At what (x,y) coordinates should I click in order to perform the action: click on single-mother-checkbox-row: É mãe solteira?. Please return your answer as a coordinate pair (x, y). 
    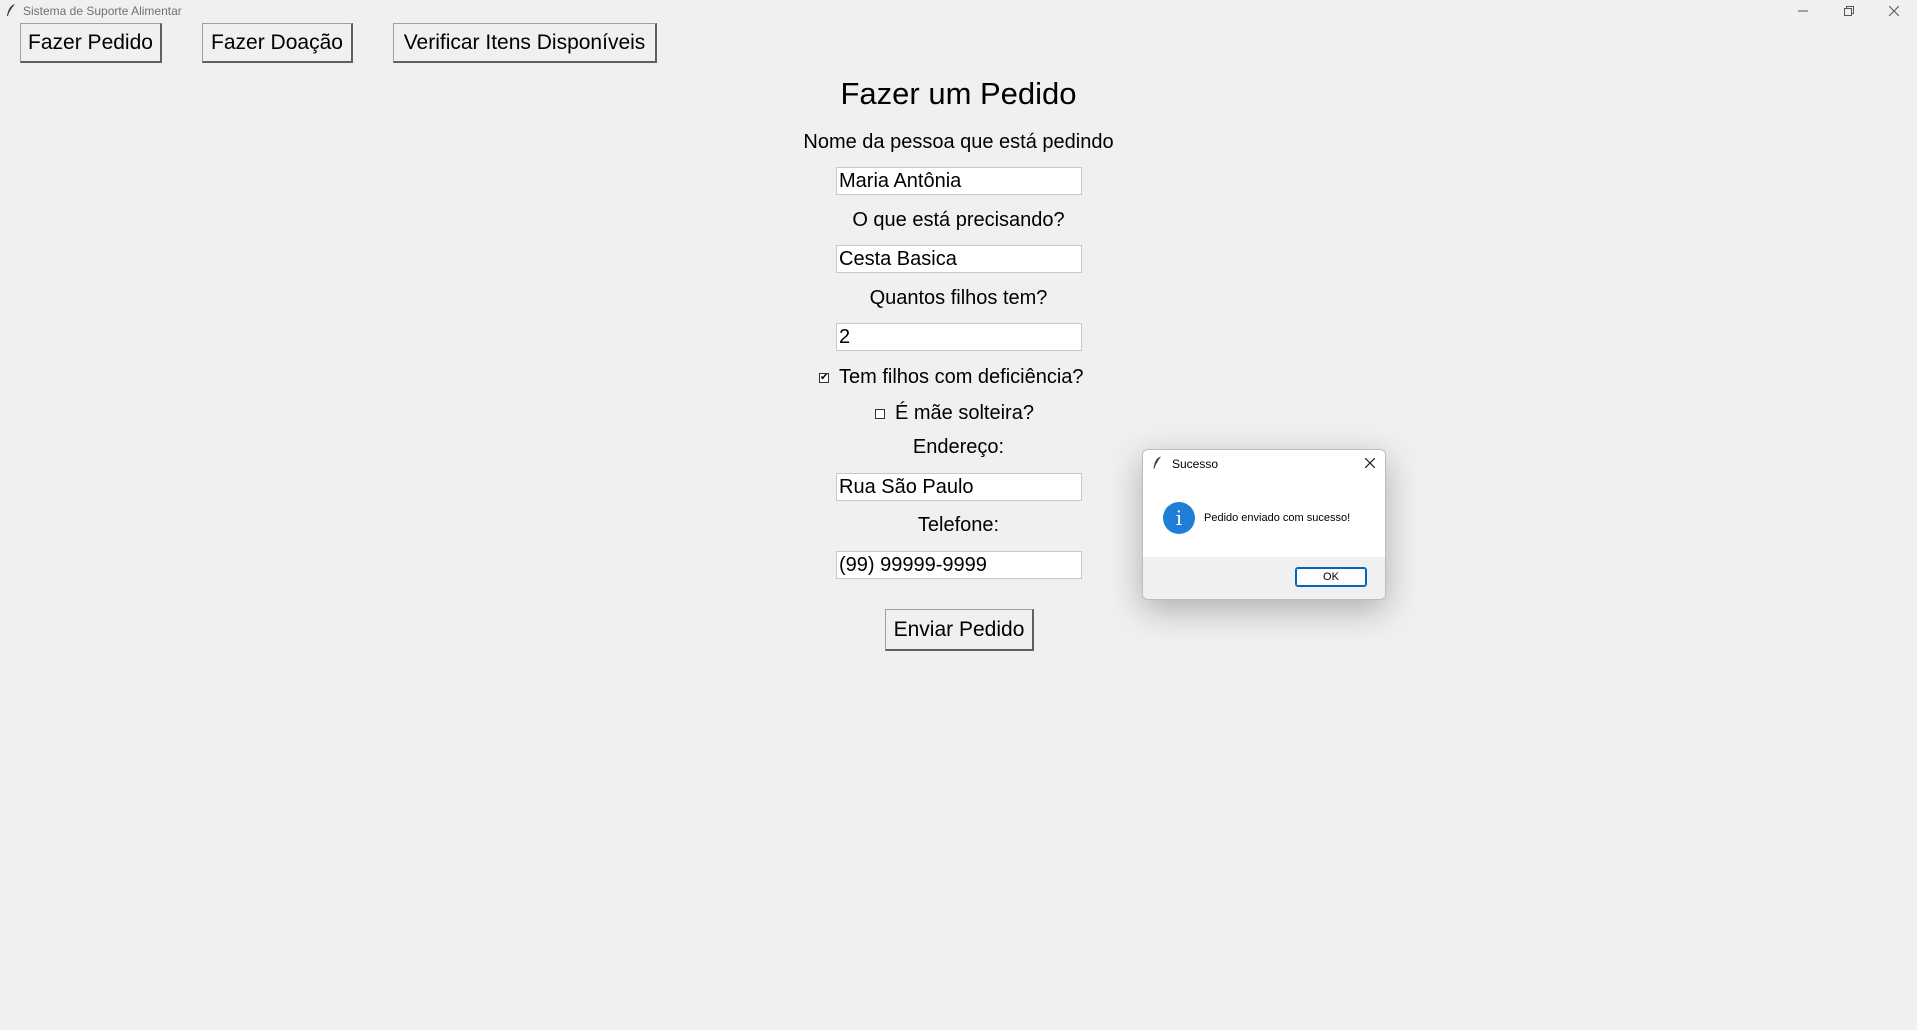
    Looking at the image, I should click on (954, 413).